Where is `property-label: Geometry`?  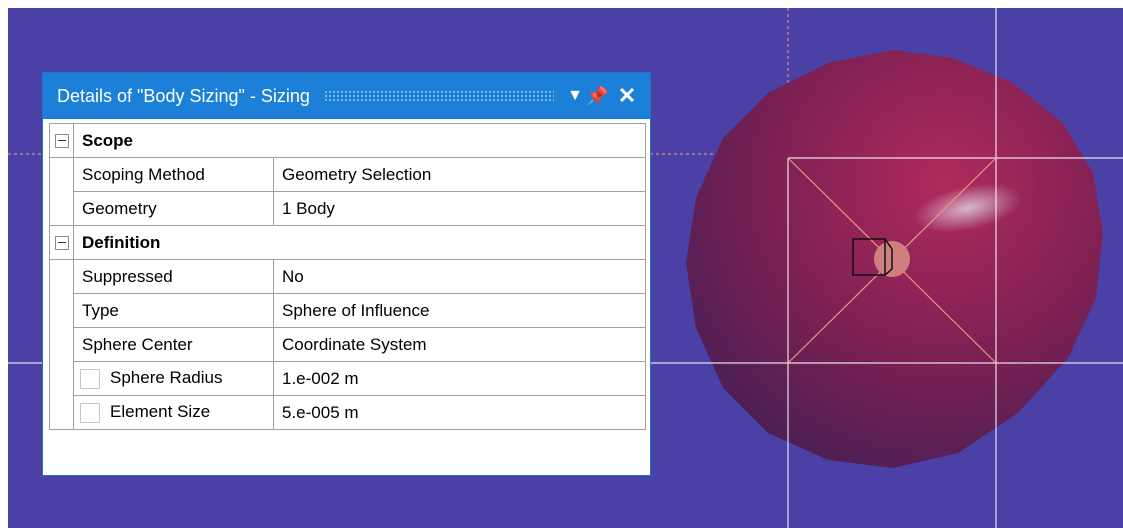 property-label: Geometry is located at coordinates (173, 208).